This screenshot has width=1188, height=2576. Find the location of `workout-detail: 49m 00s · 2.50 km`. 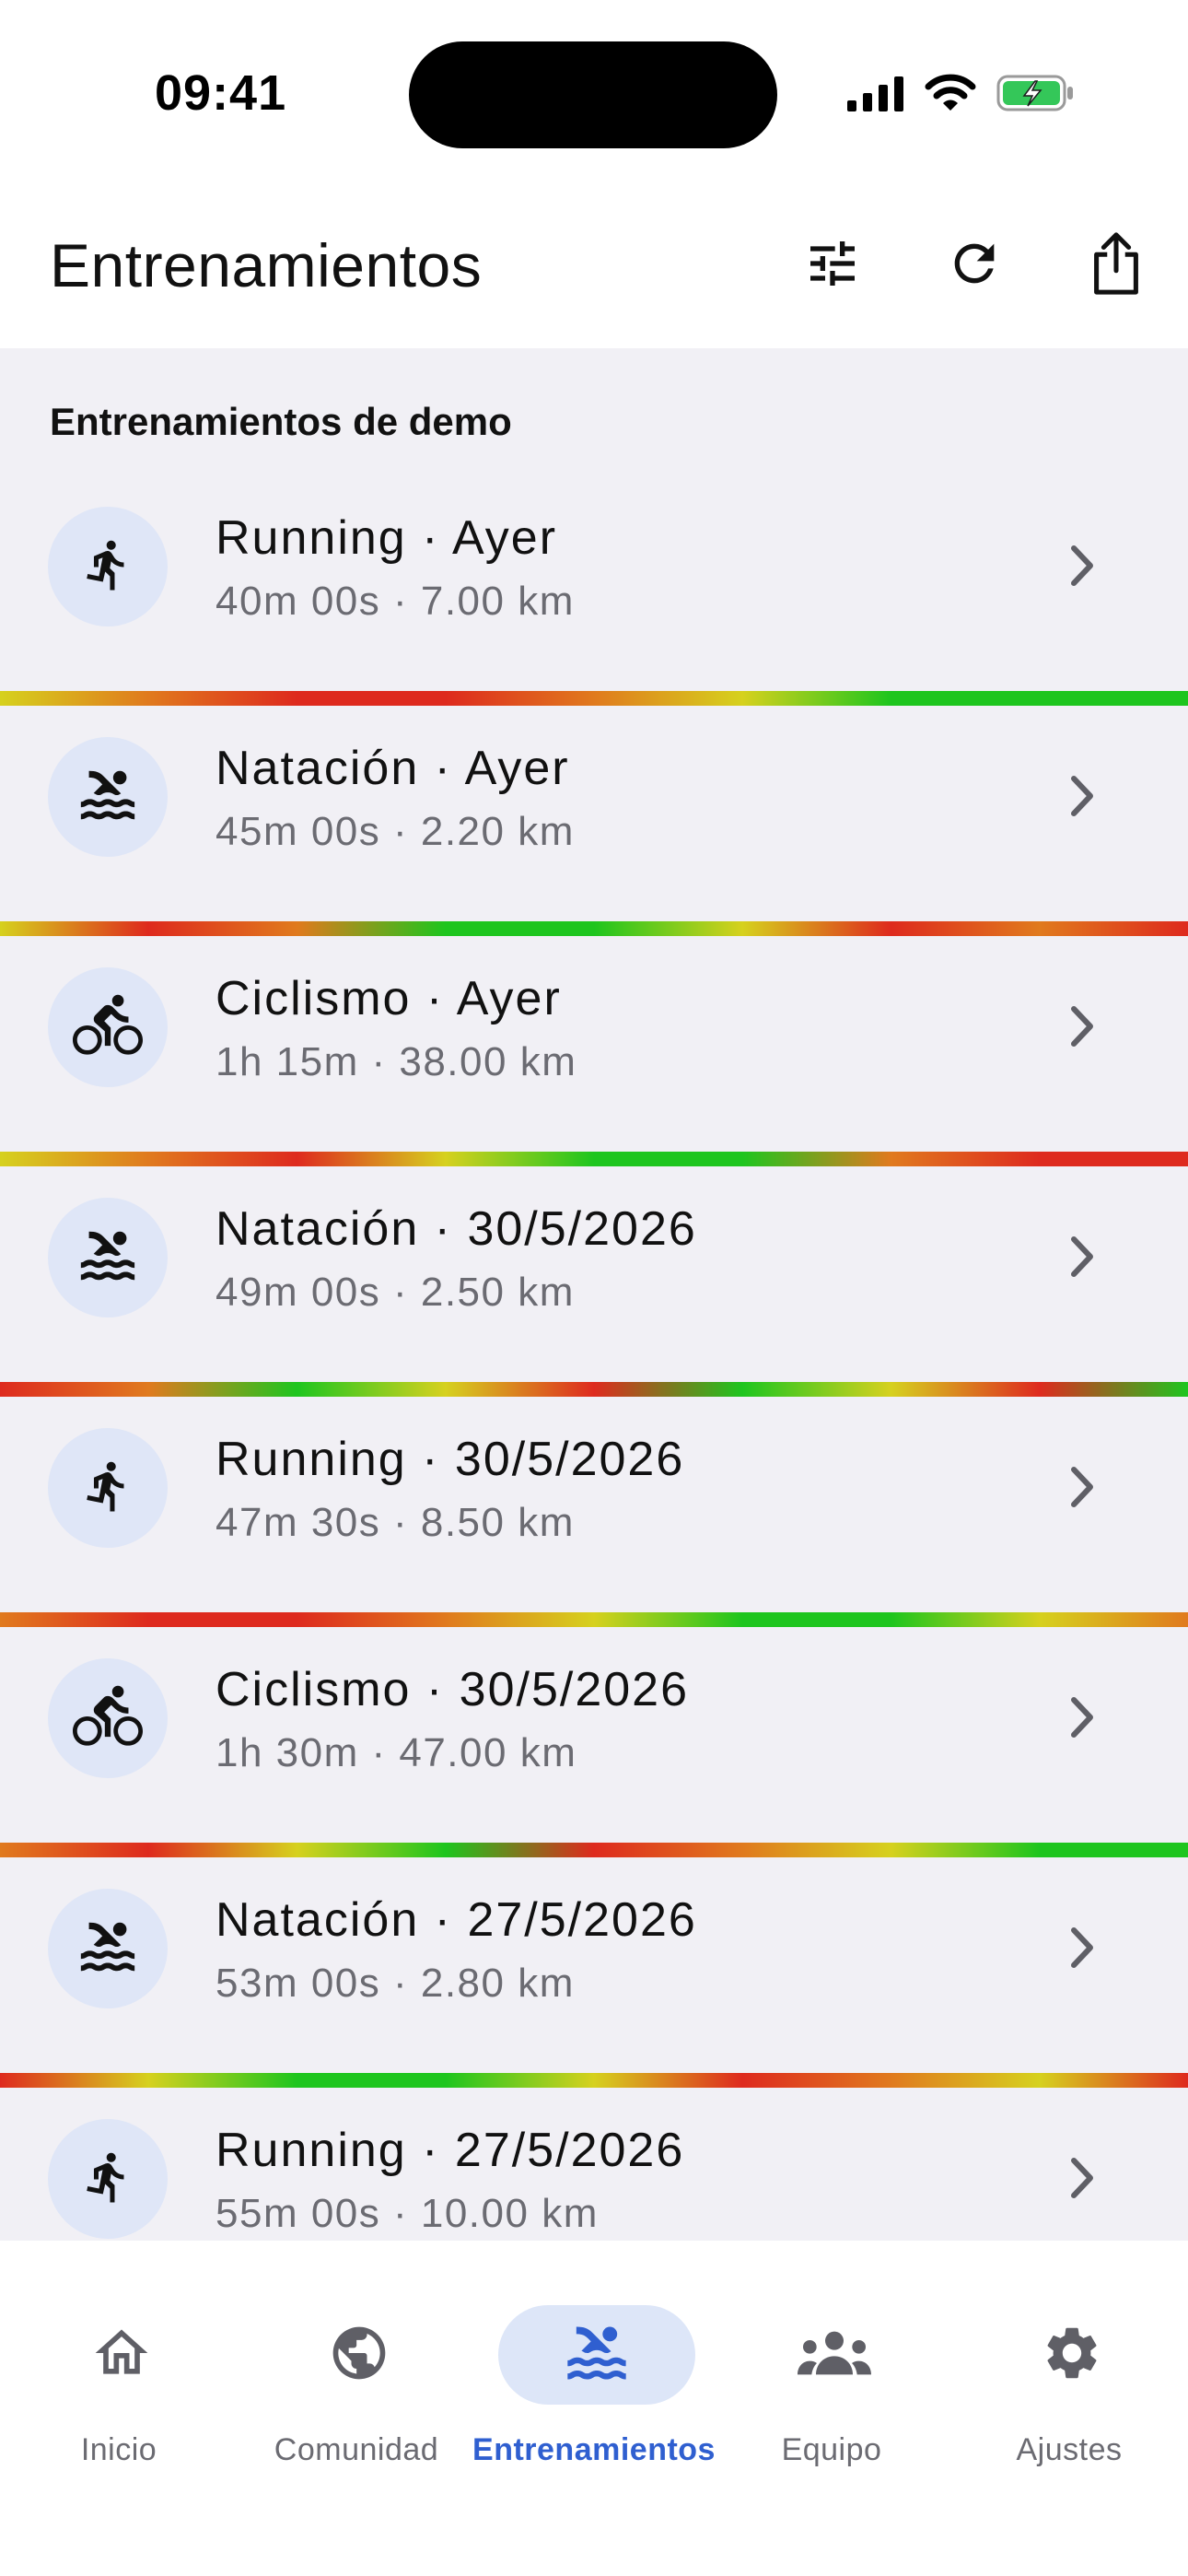

workout-detail: 49m 00s · 2.50 km is located at coordinates (395, 1292).